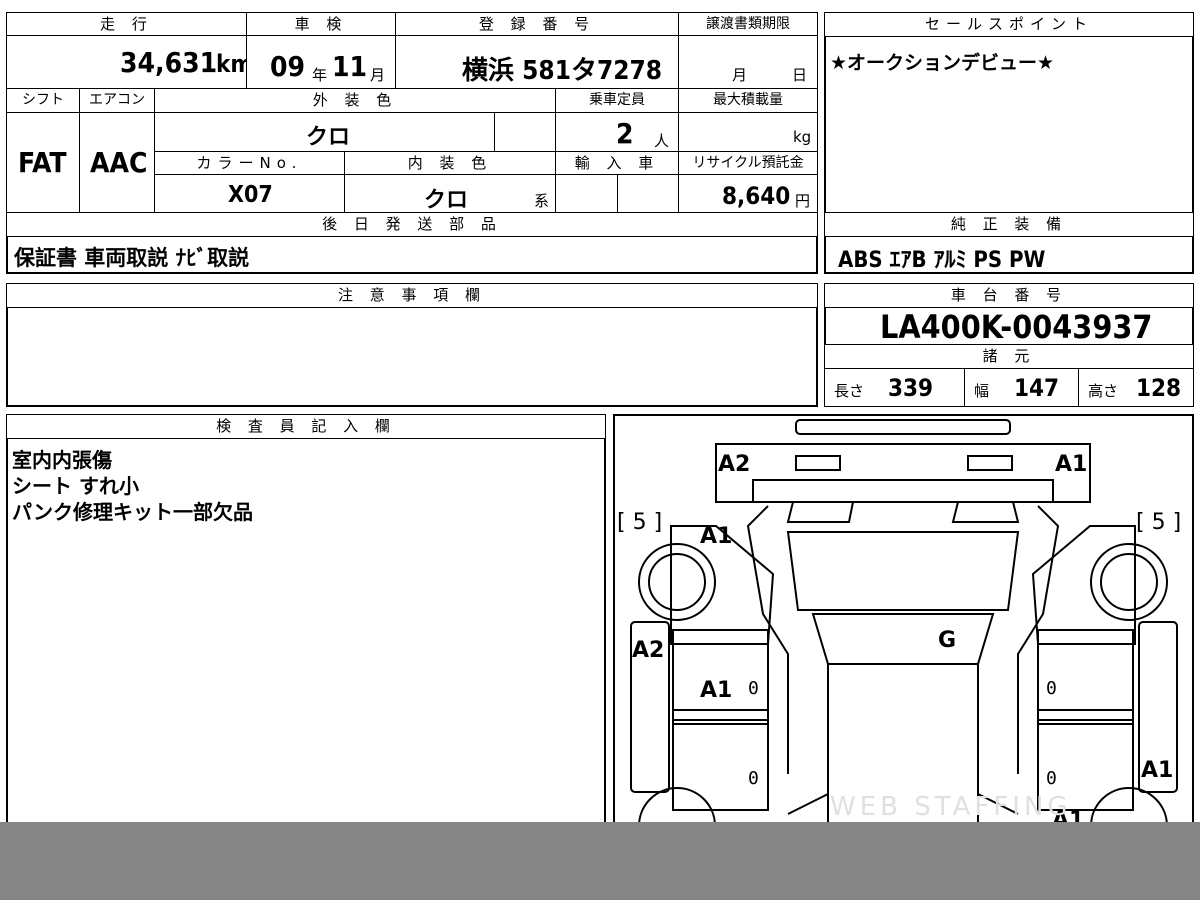  Describe the element at coordinates (662, 141) in the screenshot. I see `capacity-unit: 人` at that location.